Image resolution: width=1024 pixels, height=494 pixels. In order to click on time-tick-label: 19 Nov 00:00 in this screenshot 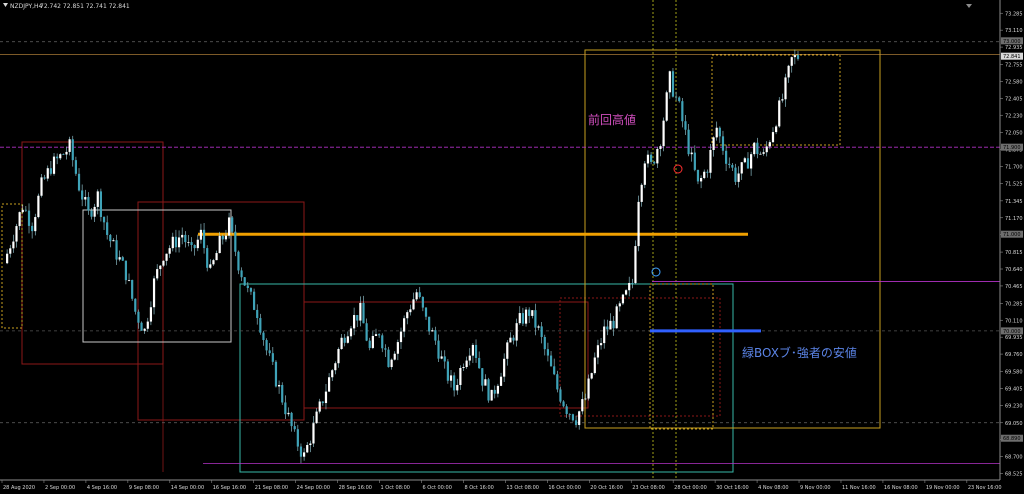, I will do `click(943, 488)`.